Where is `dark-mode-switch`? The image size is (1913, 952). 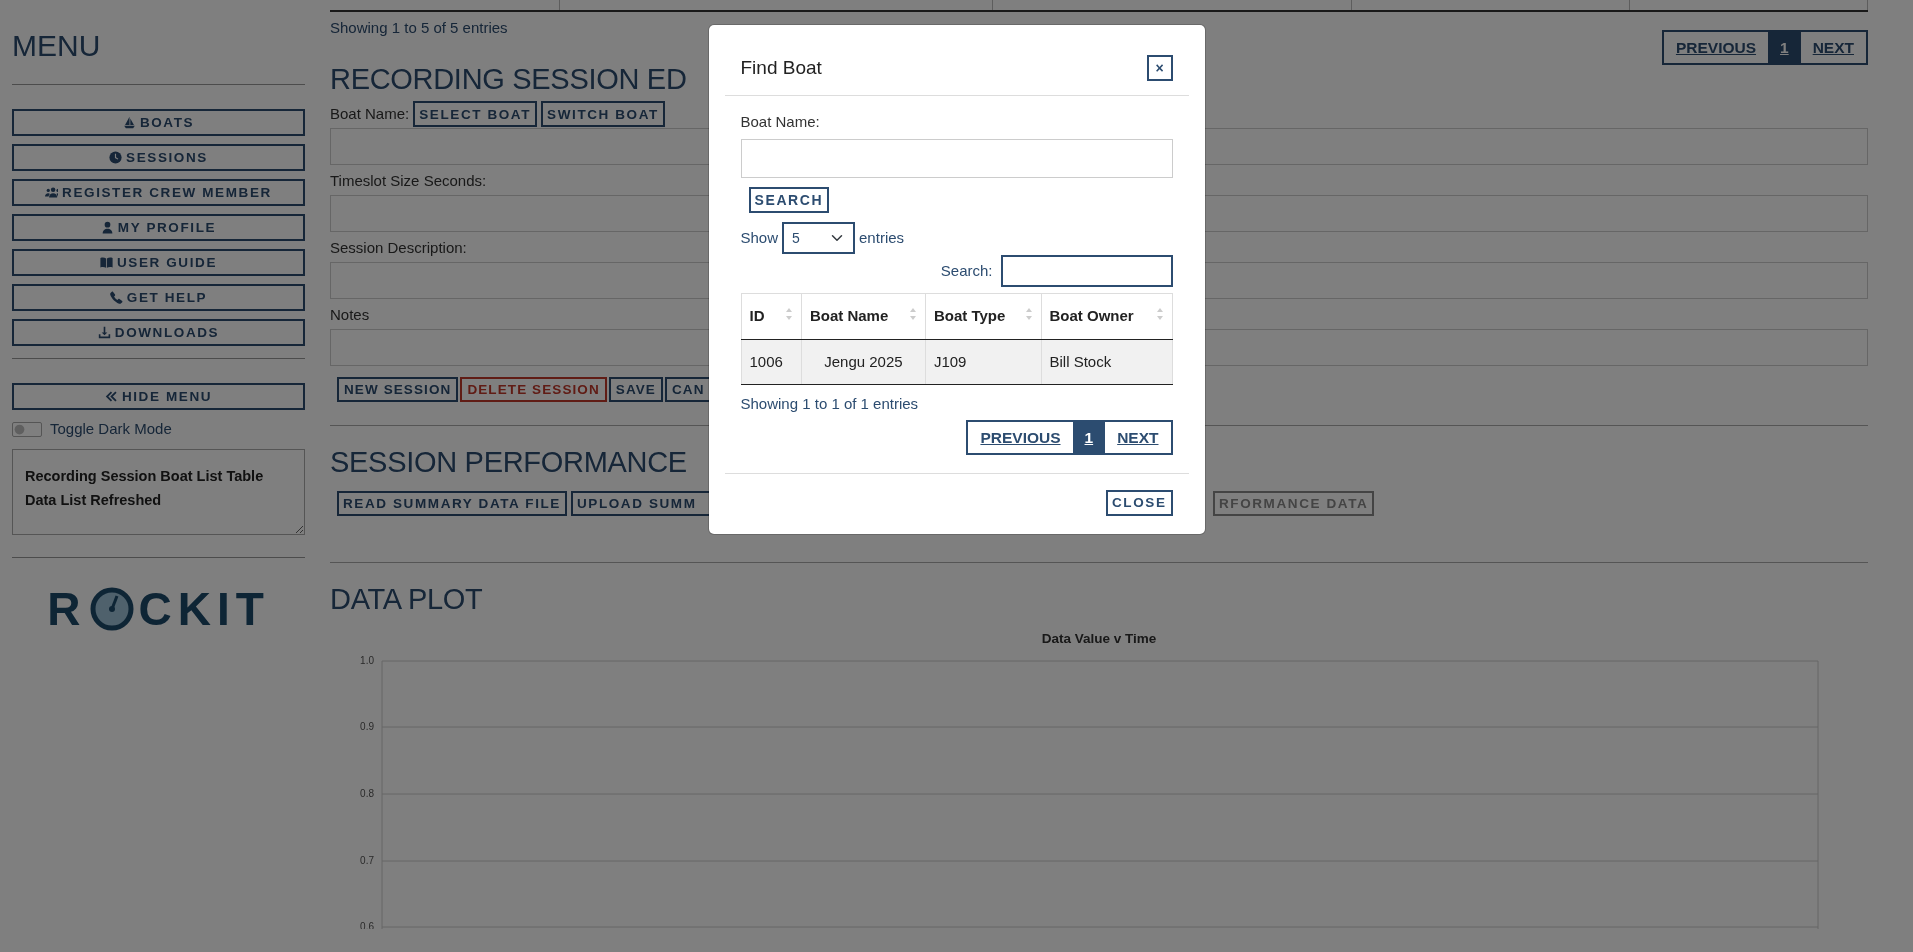 dark-mode-switch is located at coordinates (27, 429).